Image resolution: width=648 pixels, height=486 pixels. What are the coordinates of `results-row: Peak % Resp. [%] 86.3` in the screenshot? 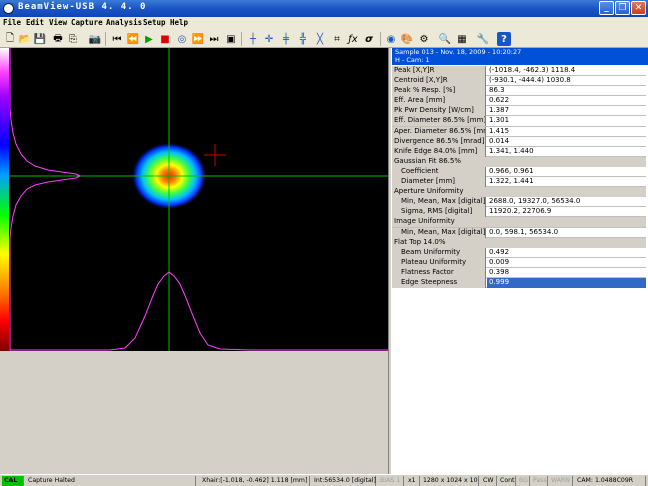 It's located at (519, 91).